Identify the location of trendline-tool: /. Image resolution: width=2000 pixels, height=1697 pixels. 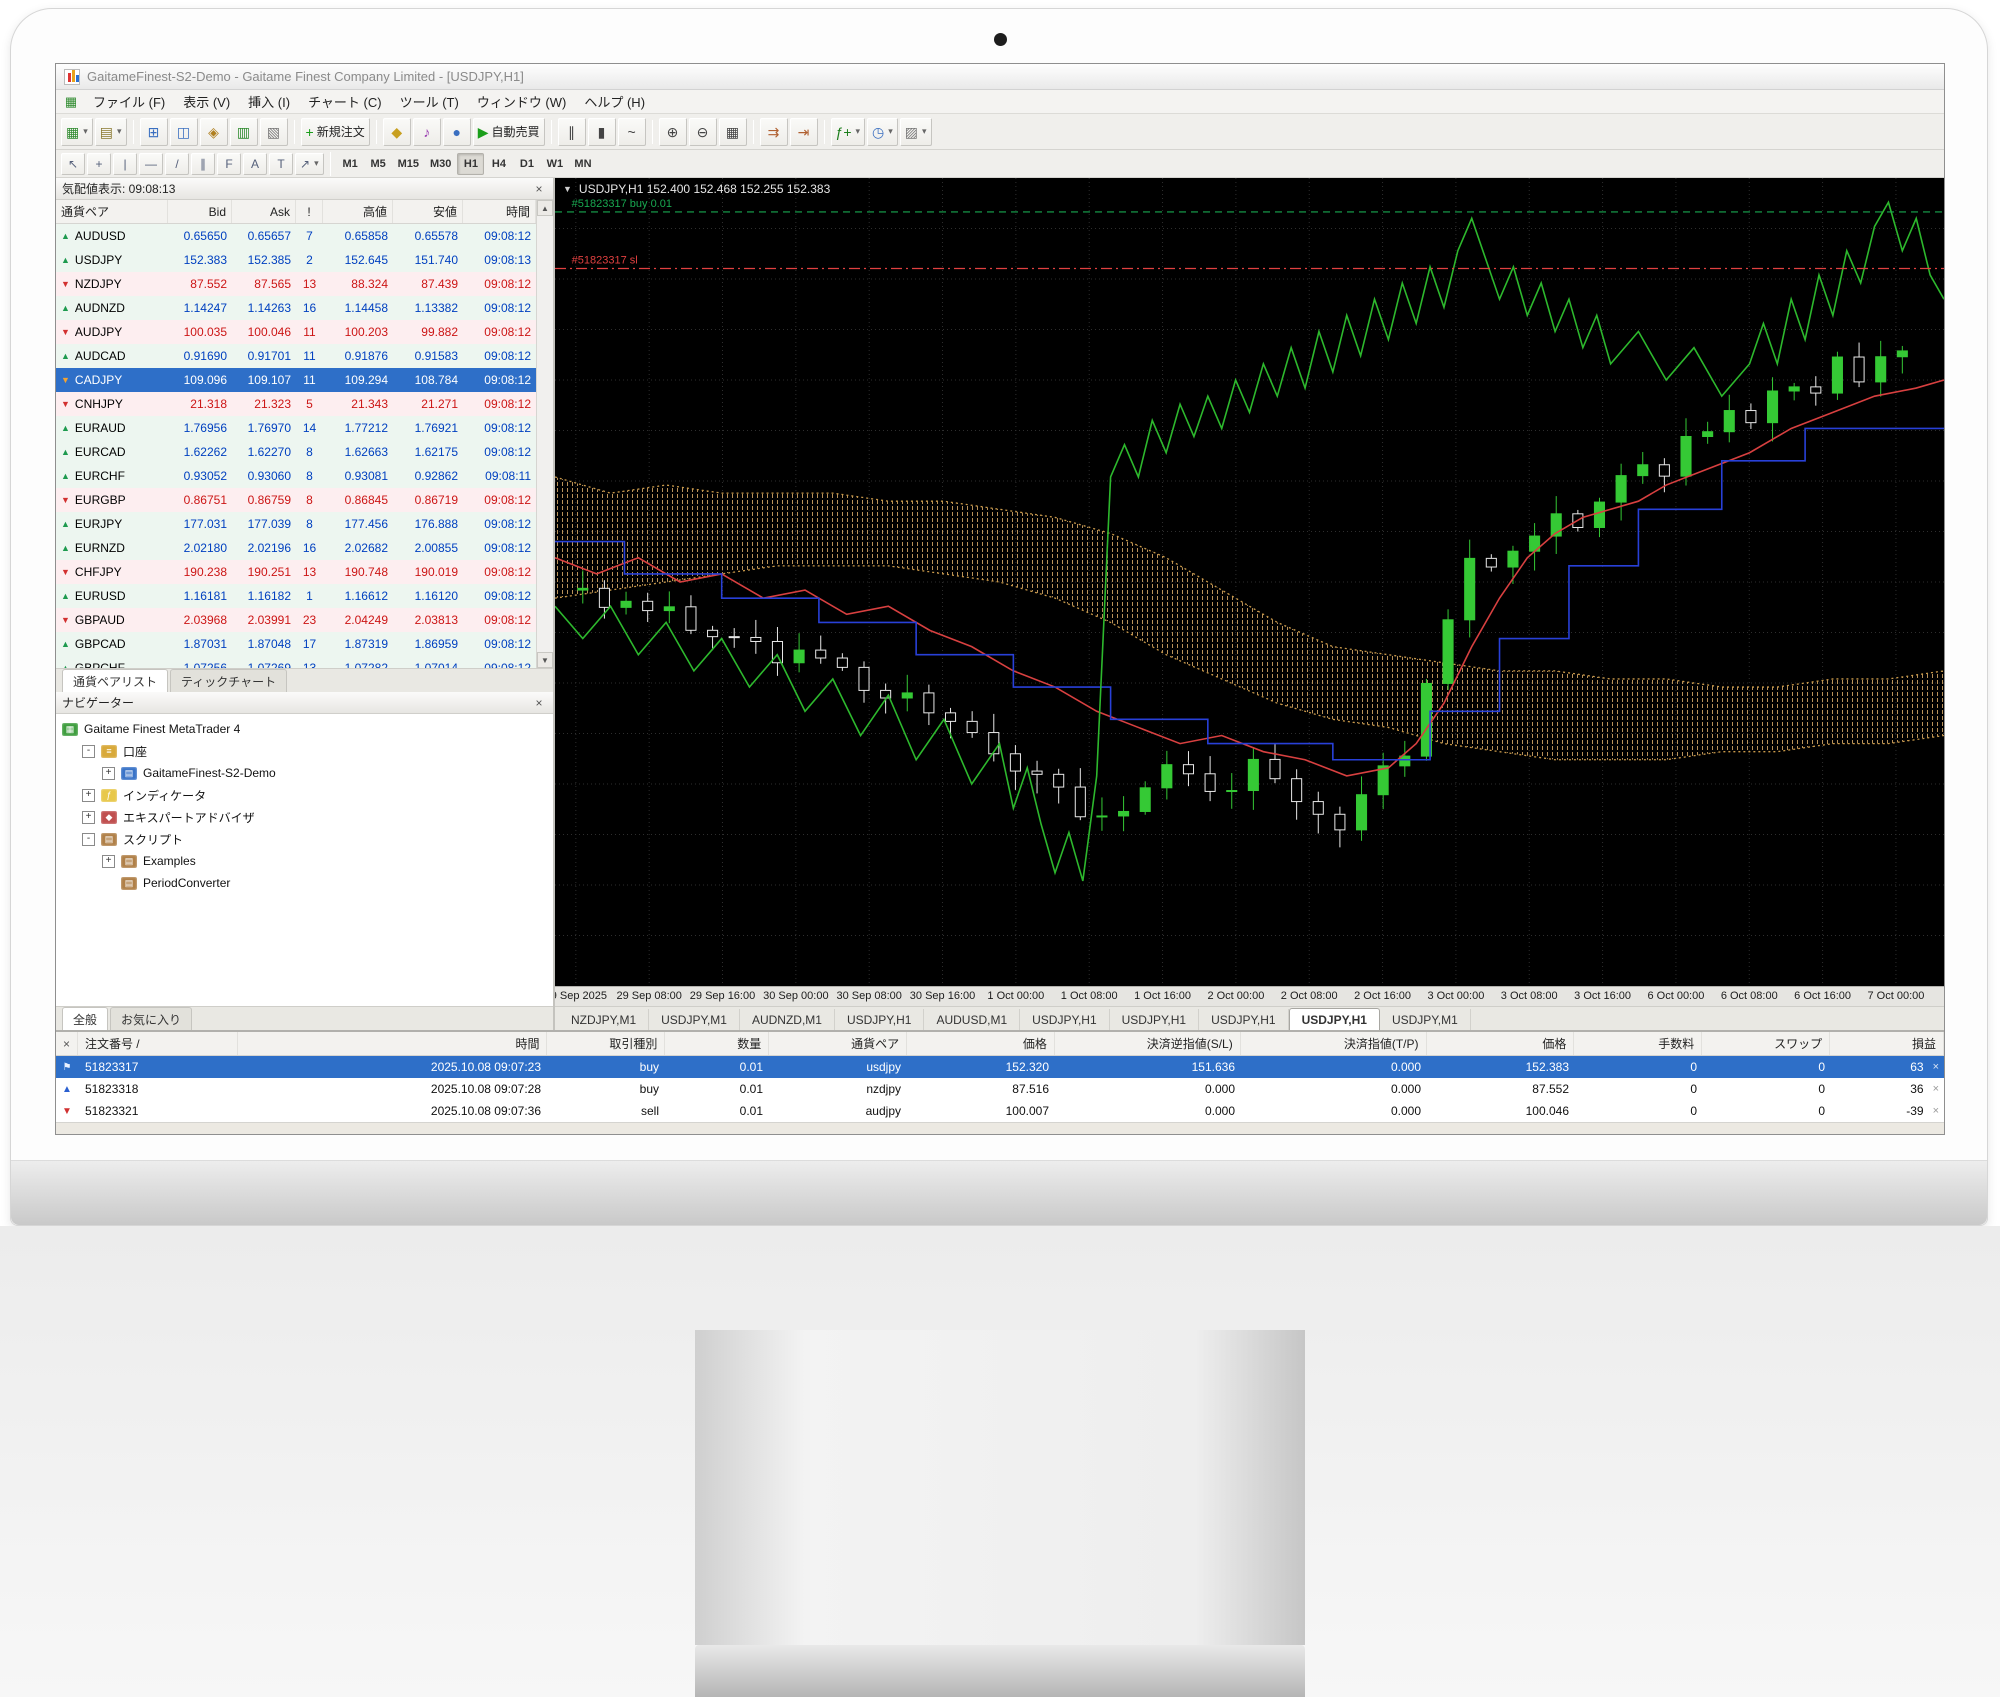
(177, 163).